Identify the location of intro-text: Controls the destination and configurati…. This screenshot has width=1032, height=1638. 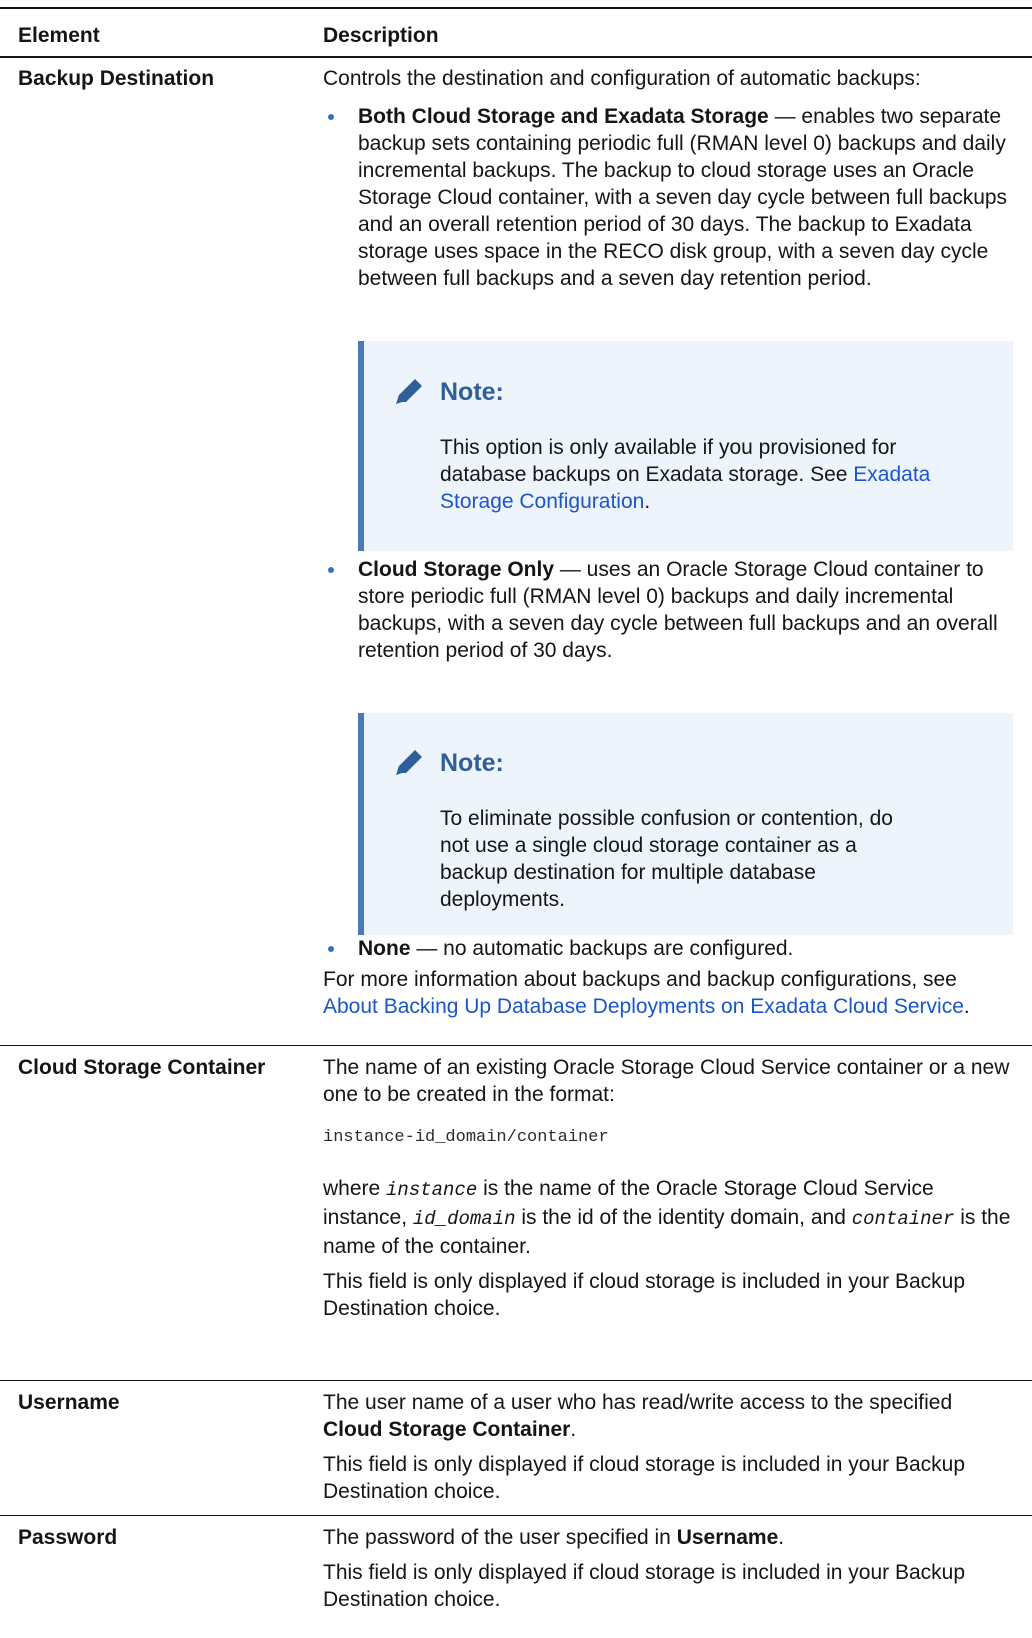
(622, 78).